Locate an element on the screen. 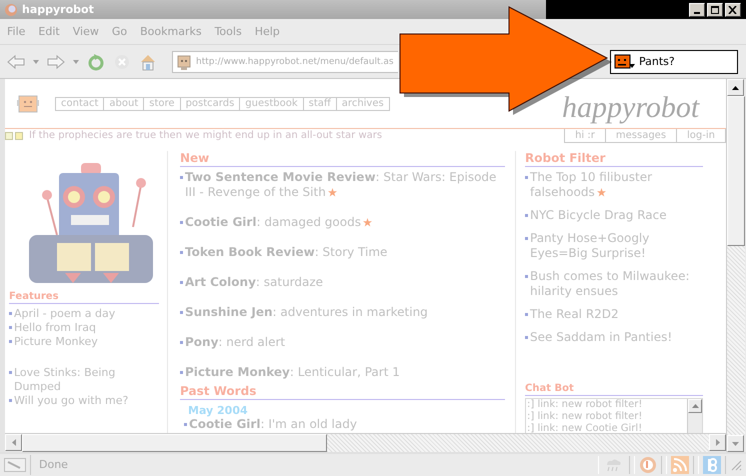 This screenshot has width=746, height=476. connection-icon is located at coordinates (15, 465).